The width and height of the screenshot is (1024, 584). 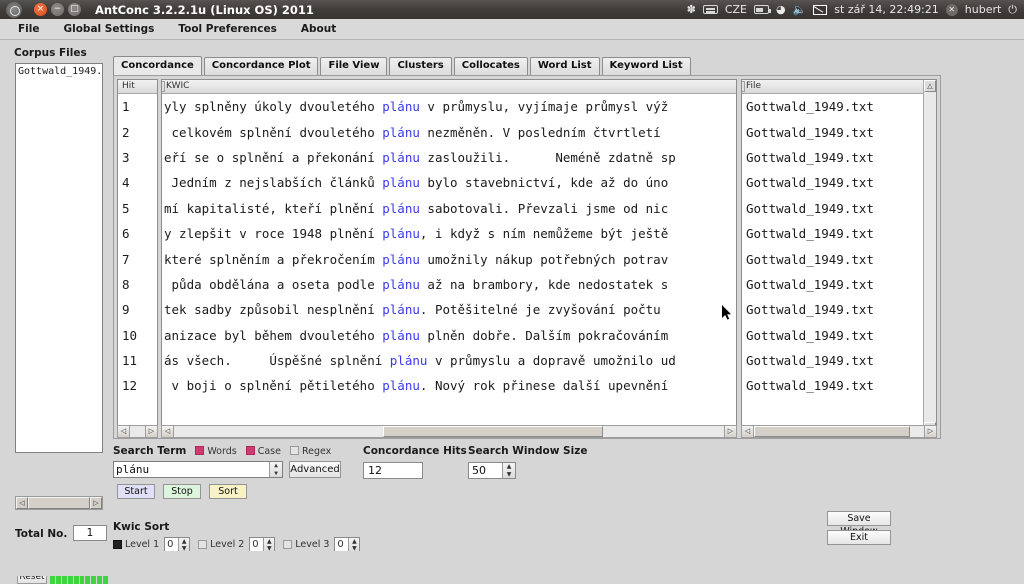 What do you see at coordinates (318, 29) in the screenshot?
I see `menu-item-about: About` at bounding box center [318, 29].